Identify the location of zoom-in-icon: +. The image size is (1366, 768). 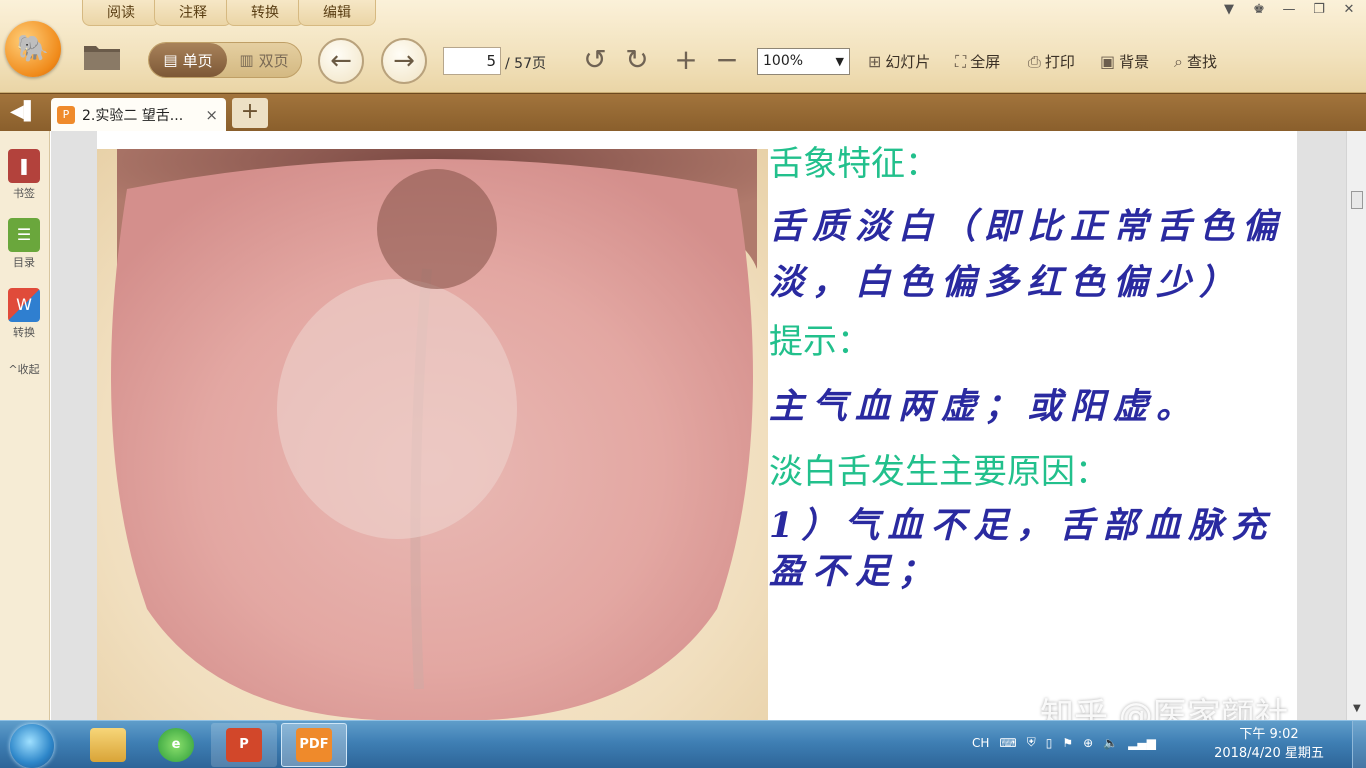
(686, 60).